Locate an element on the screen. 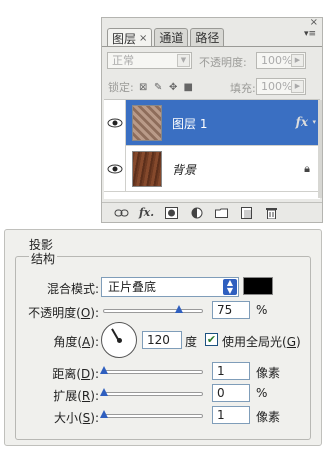 This screenshot has width=327, height=449. global-light-checkbox: ✔ is located at coordinates (211, 339).